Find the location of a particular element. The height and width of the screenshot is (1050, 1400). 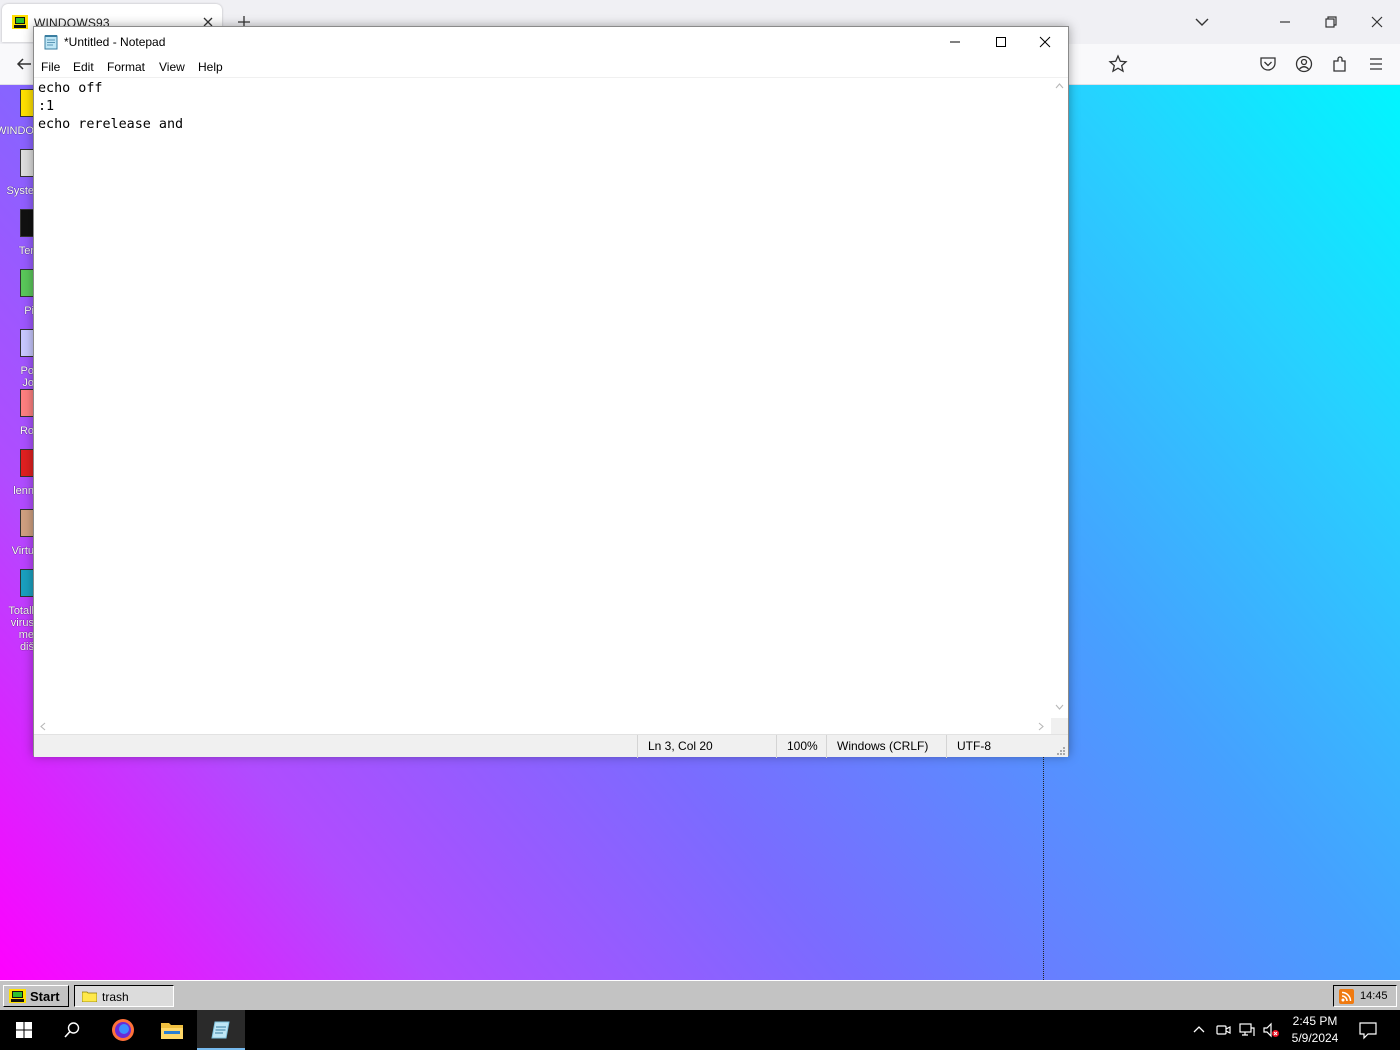

meet-now-icon is located at coordinates (1223, 1030).